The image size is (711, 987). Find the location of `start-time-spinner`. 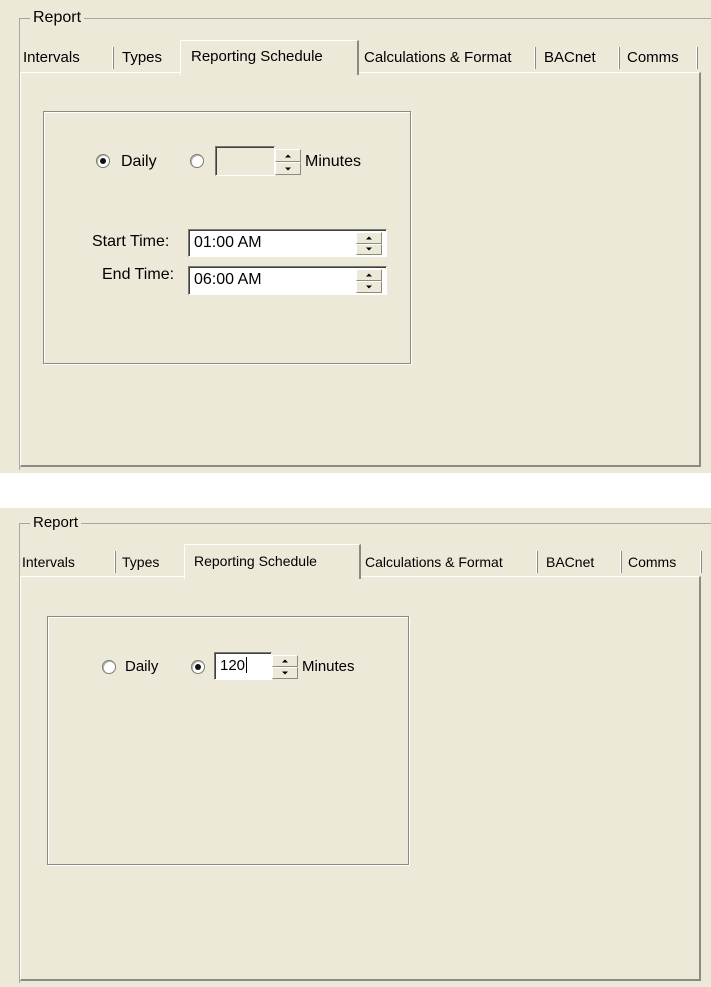

start-time-spinner is located at coordinates (369, 243).